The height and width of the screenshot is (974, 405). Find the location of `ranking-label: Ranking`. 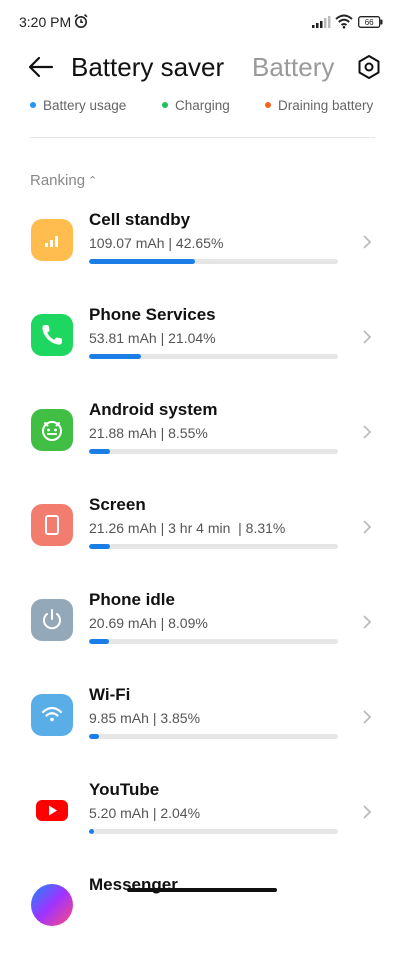

ranking-label: Ranking is located at coordinates (58, 180).